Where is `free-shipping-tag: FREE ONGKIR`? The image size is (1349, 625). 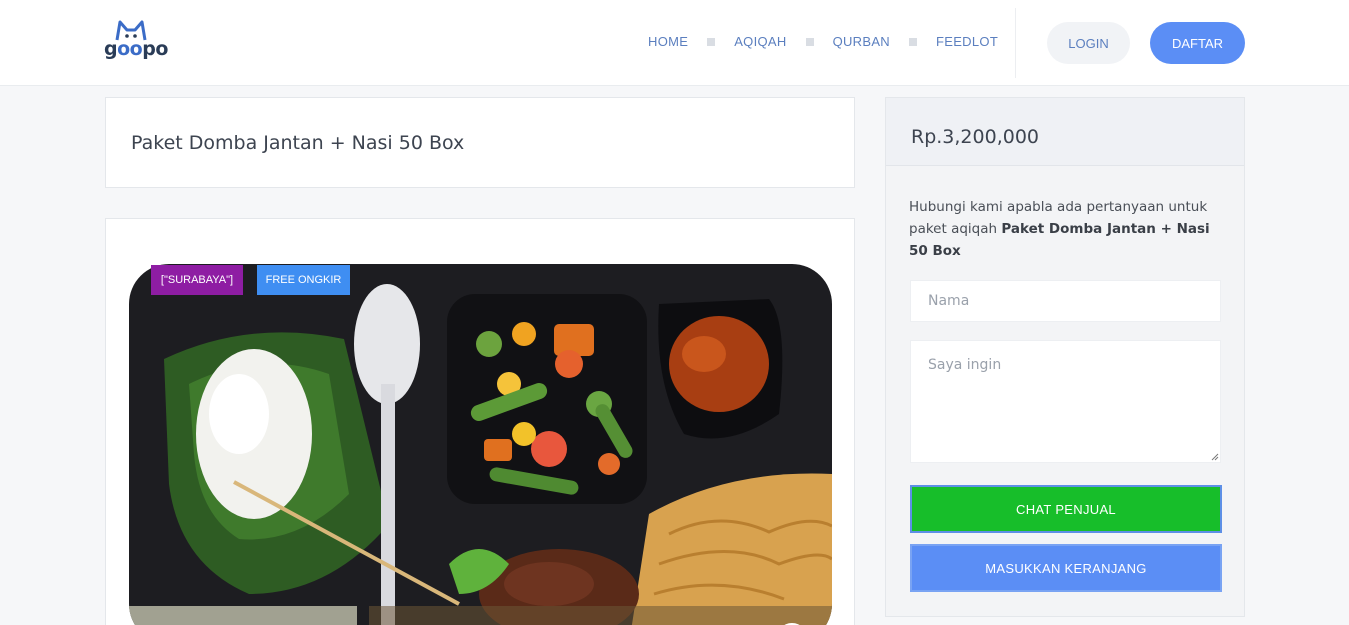
free-shipping-tag: FREE ONGKIR is located at coordinates (303, 280).